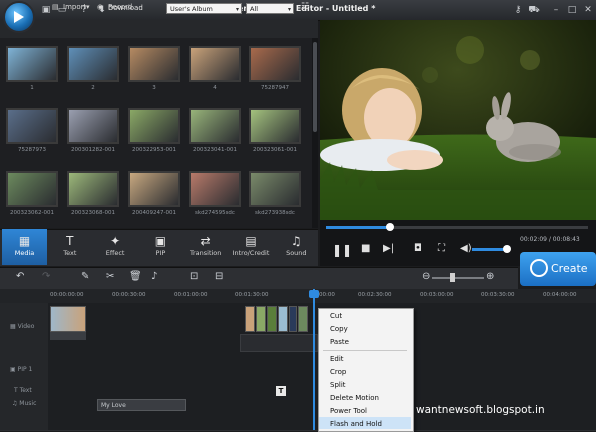 The image size is (596, 432). What do you see at coordinates (314, 359) in the screenshot?
I see `playhead` at bounding box center [314, 359].